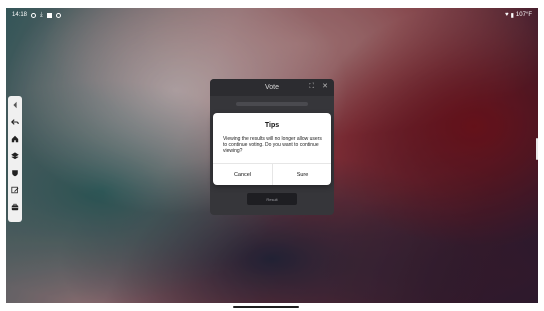  I want to click on expand-icon: ⛶, so click(311, 87).